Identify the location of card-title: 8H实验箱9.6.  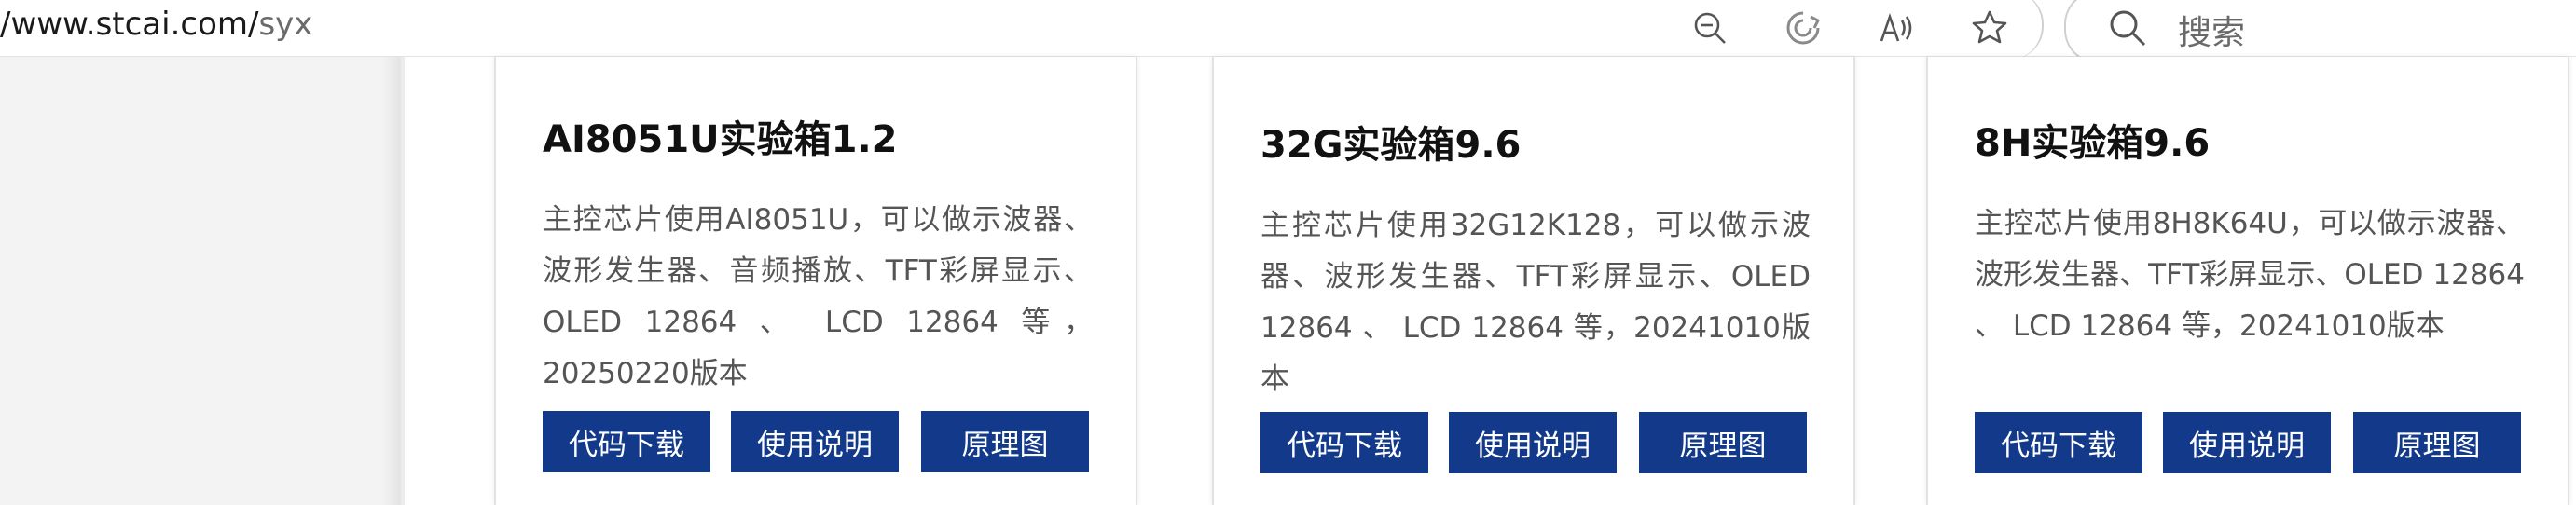
(2093, 143).